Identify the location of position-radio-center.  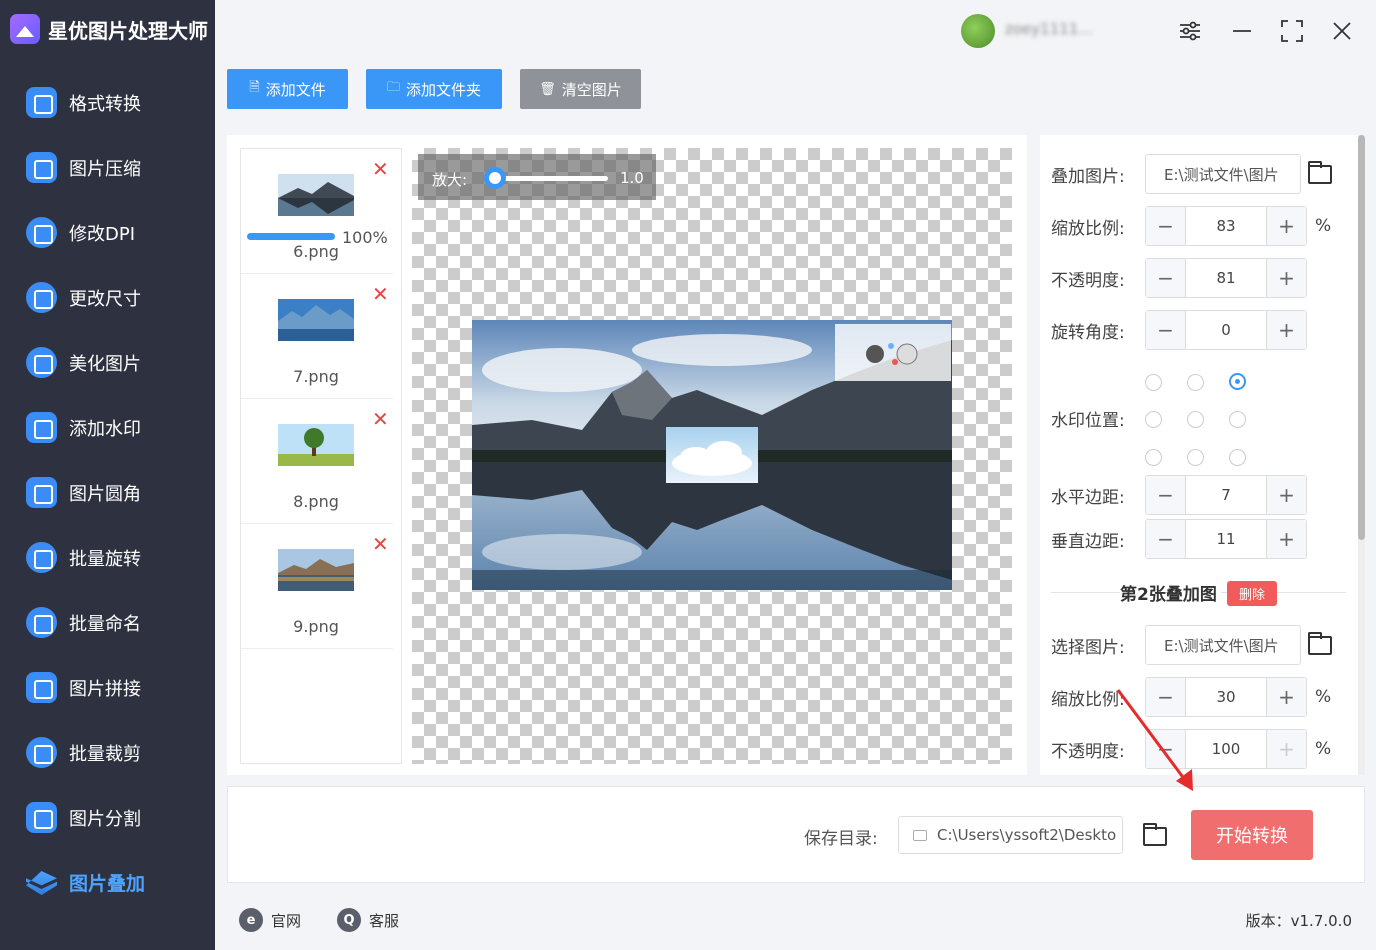
(1195, 419).